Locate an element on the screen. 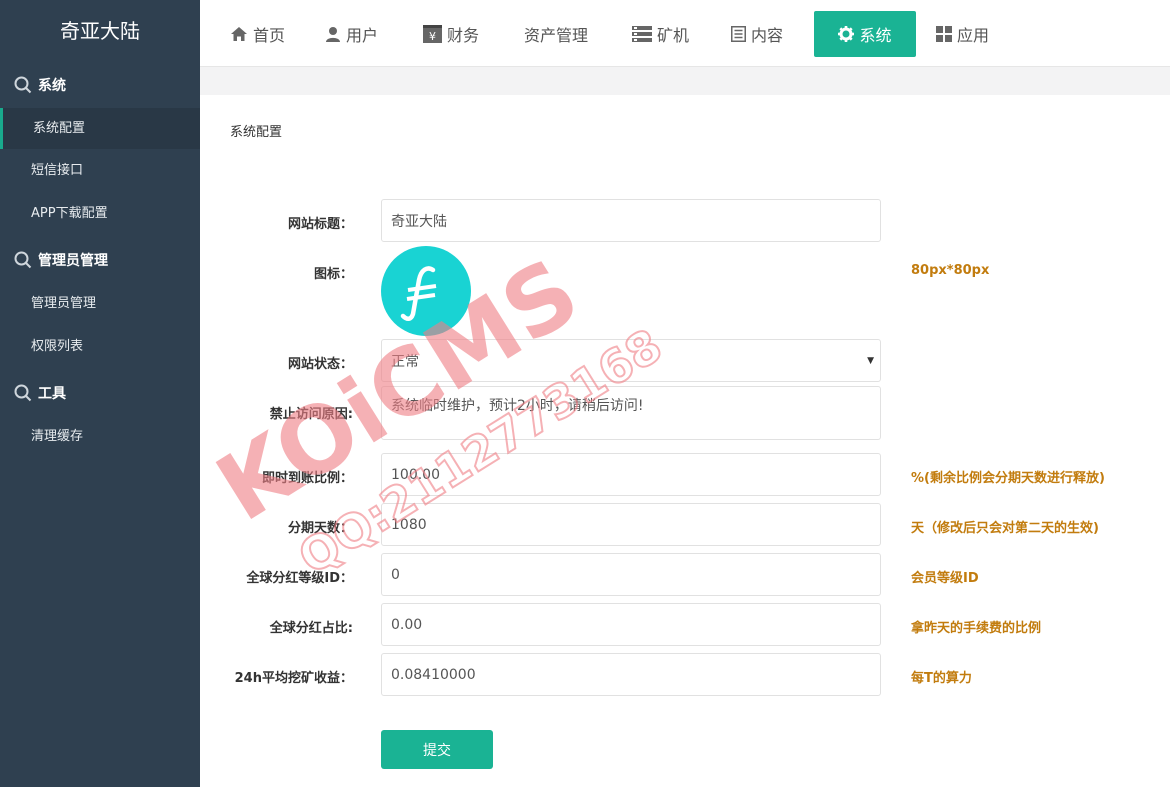  user-icon is located at coordinates (333, 34).